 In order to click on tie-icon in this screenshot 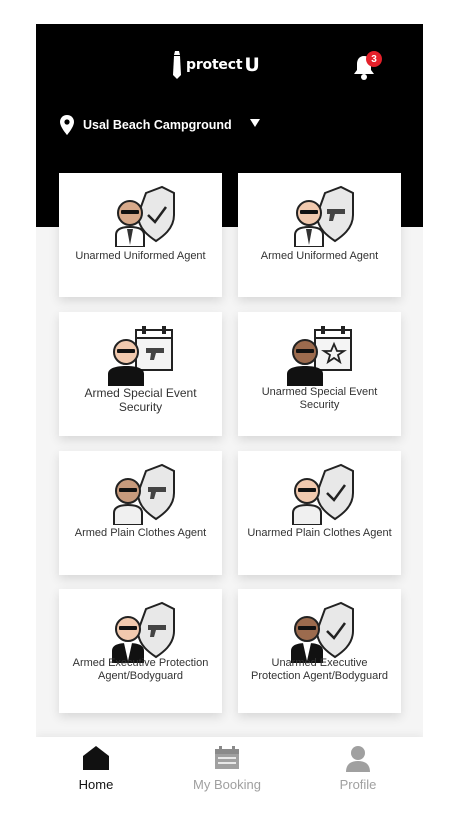, I will do `click(177, 65)`.